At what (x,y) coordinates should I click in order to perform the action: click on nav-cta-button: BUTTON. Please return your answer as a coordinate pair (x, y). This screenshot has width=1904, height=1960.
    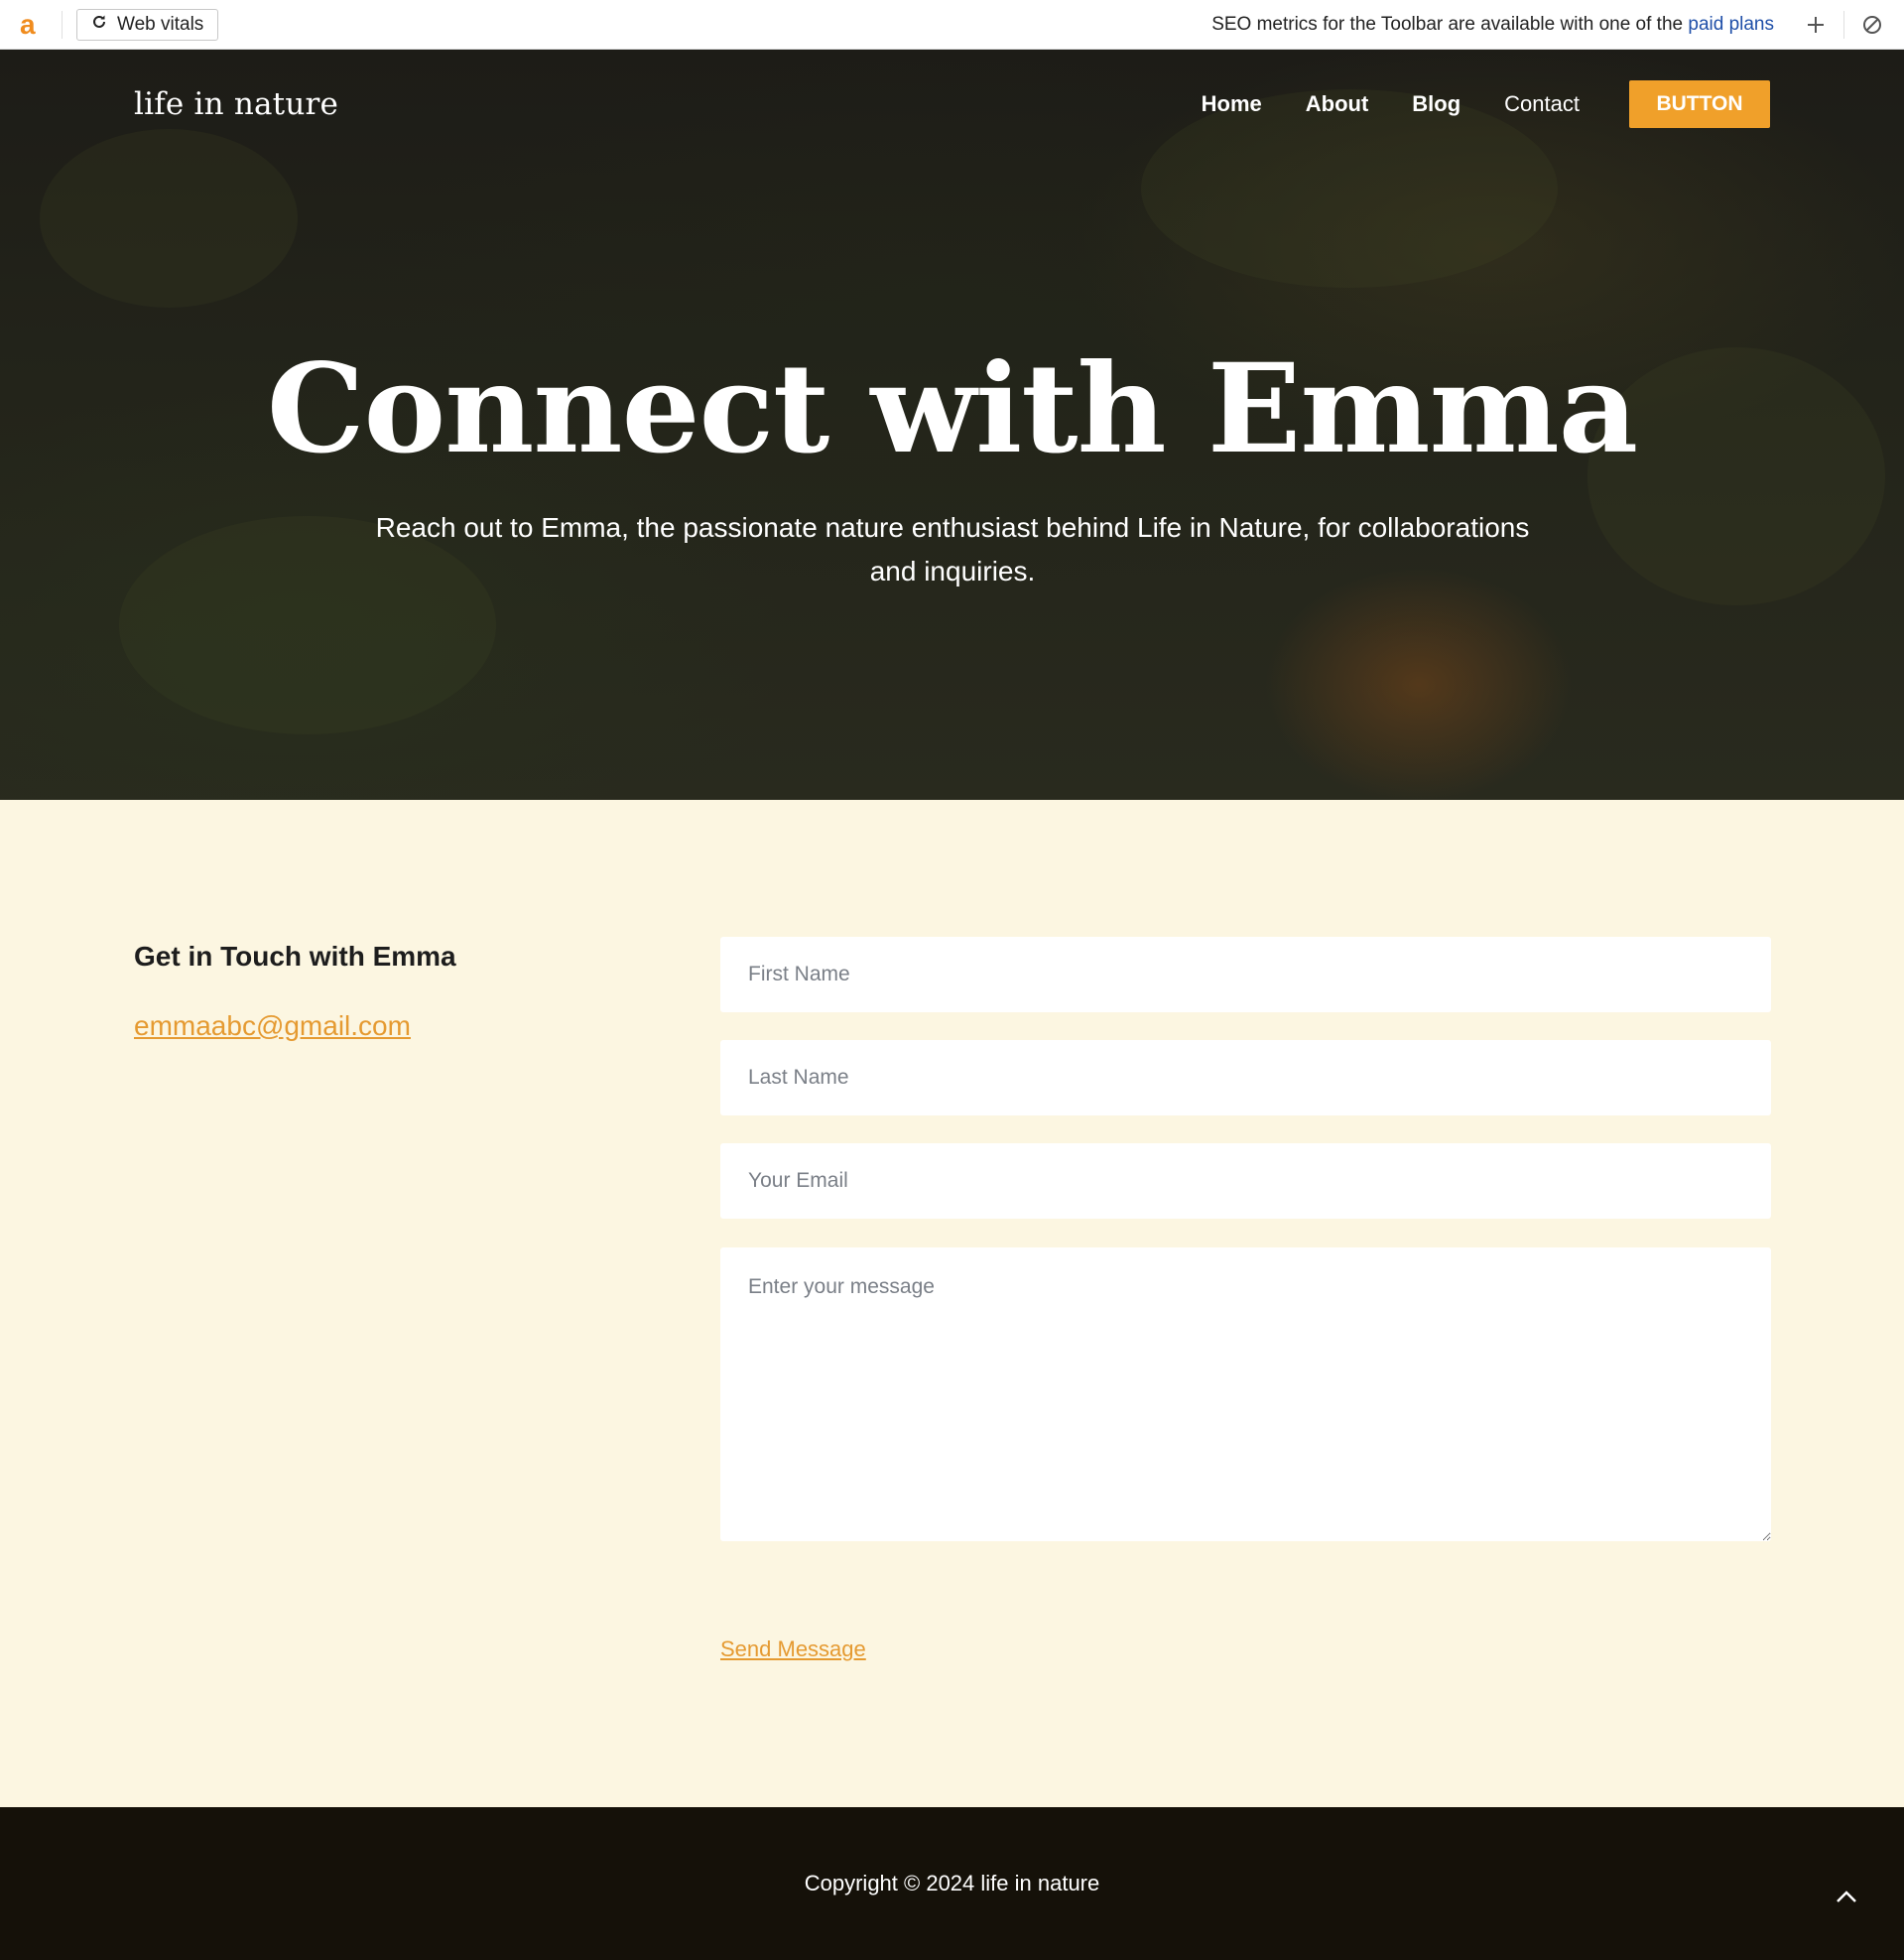
    Looking at the image, I should click on (1699, 104).